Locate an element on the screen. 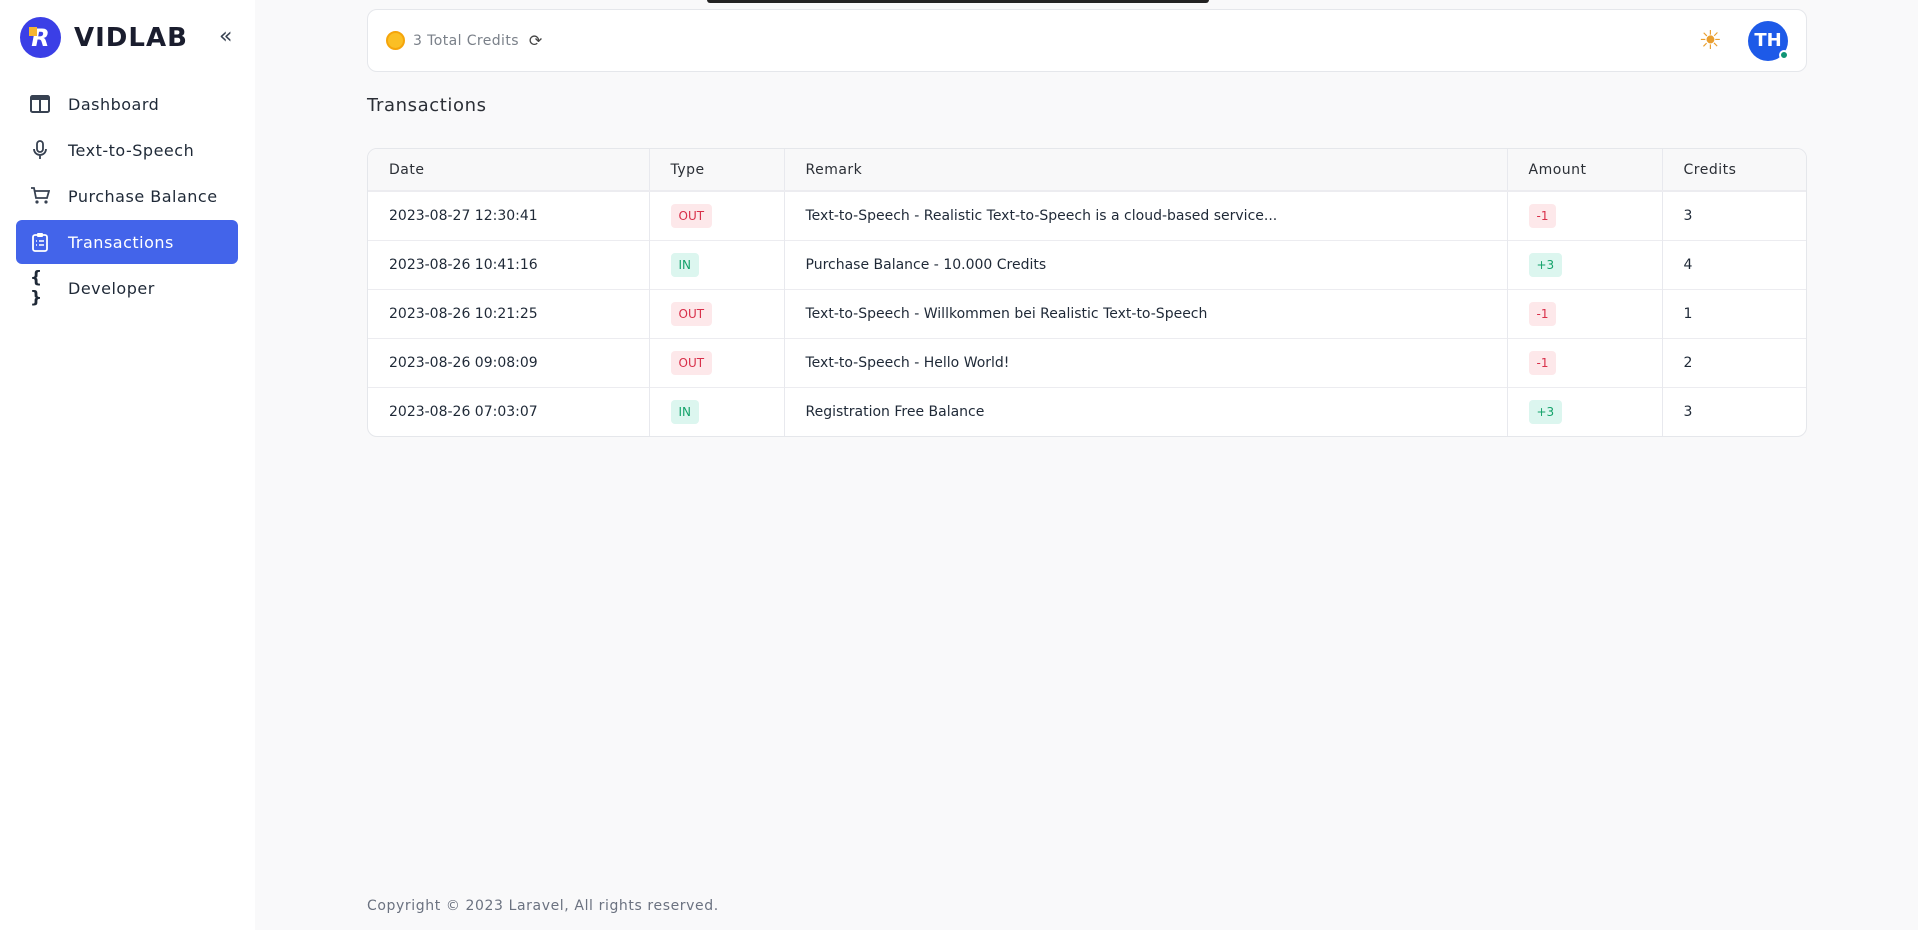 This screenshot has height=930, width=1918. cell-credits: 1 is located at coordinates (1734, 313).